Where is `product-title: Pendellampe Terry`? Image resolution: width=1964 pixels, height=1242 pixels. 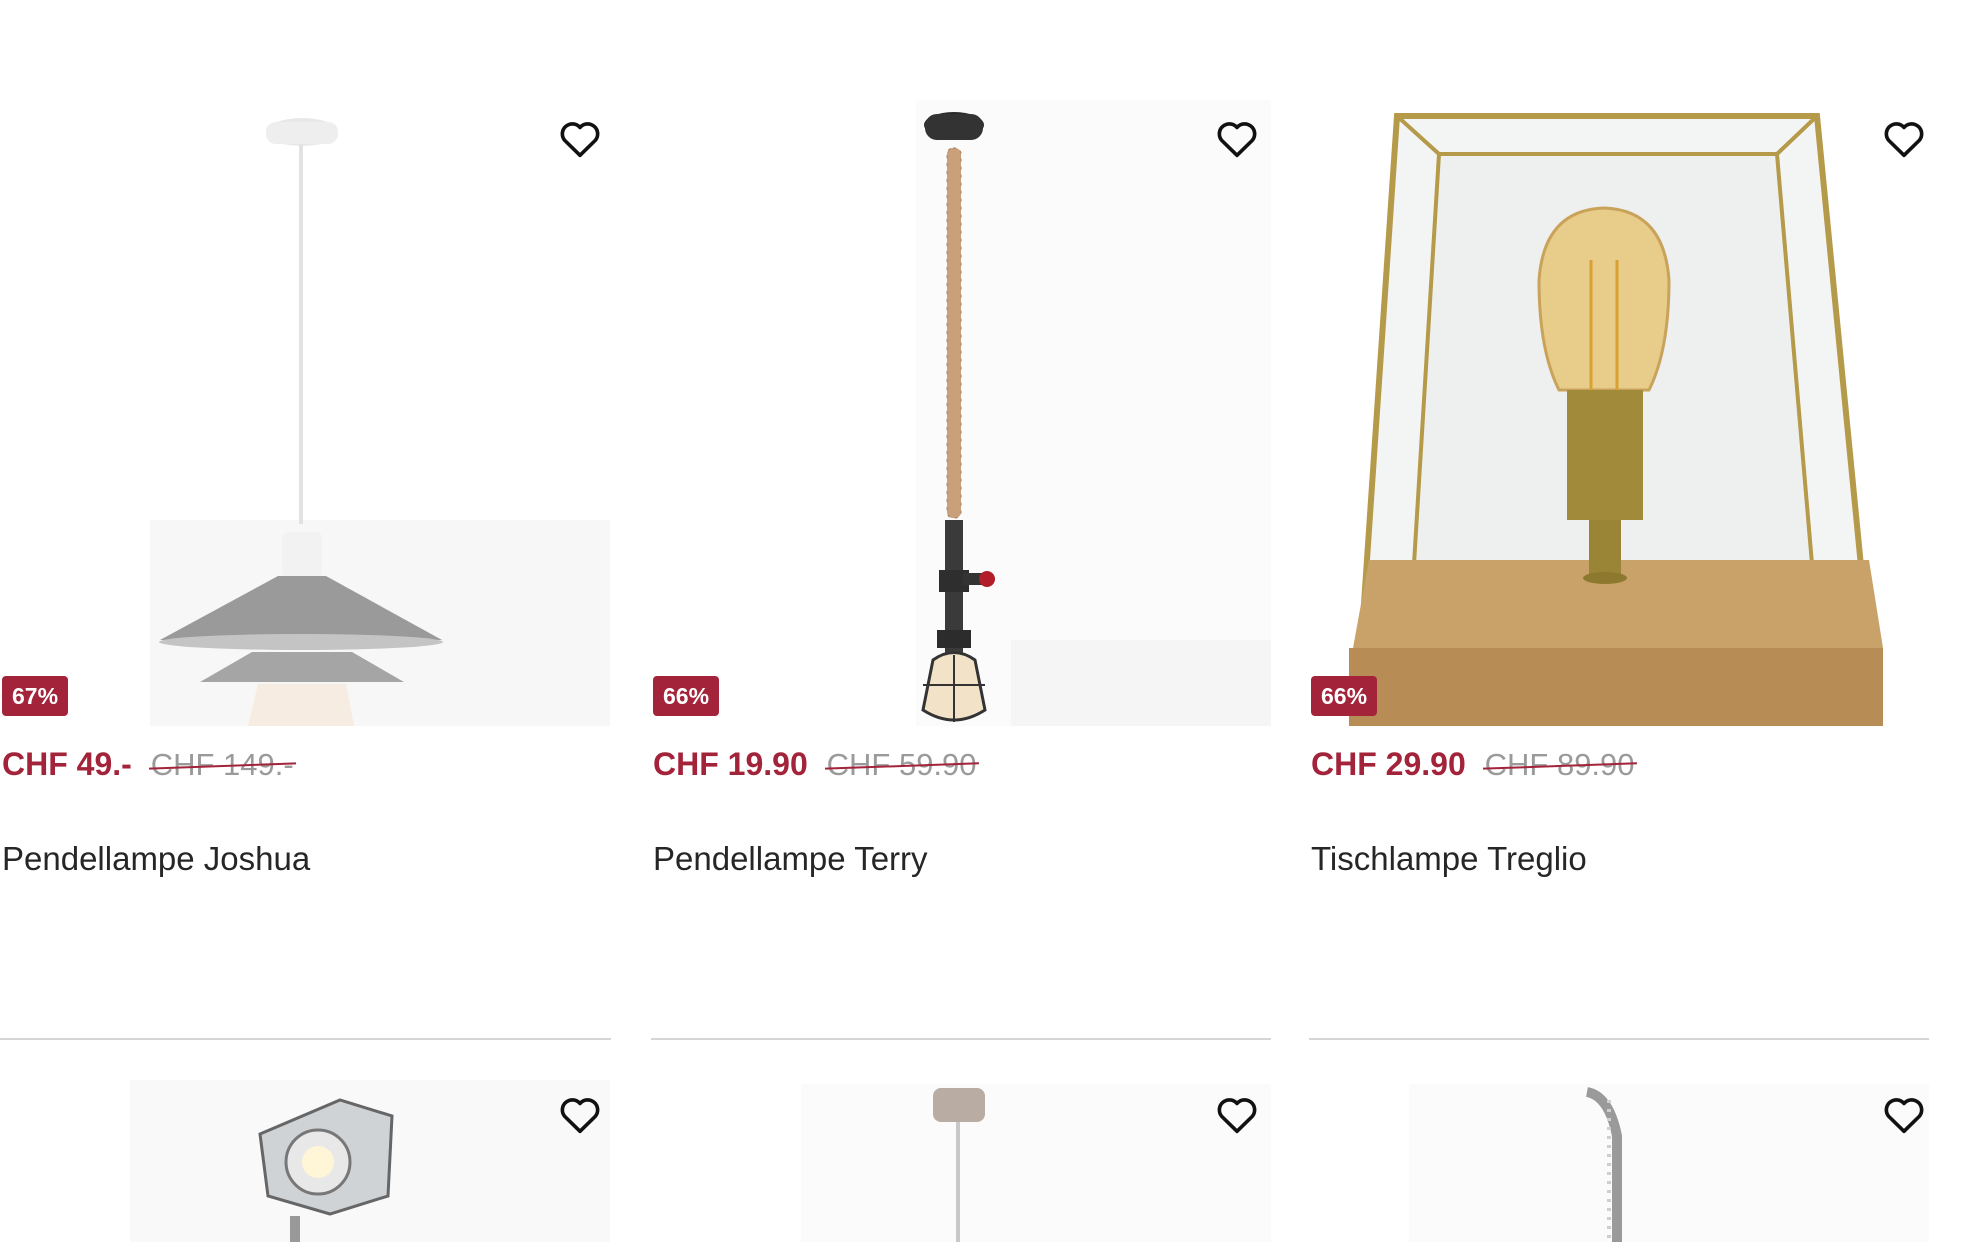 product-title: Pendellampe Terry is located at coordinates (790, 859).